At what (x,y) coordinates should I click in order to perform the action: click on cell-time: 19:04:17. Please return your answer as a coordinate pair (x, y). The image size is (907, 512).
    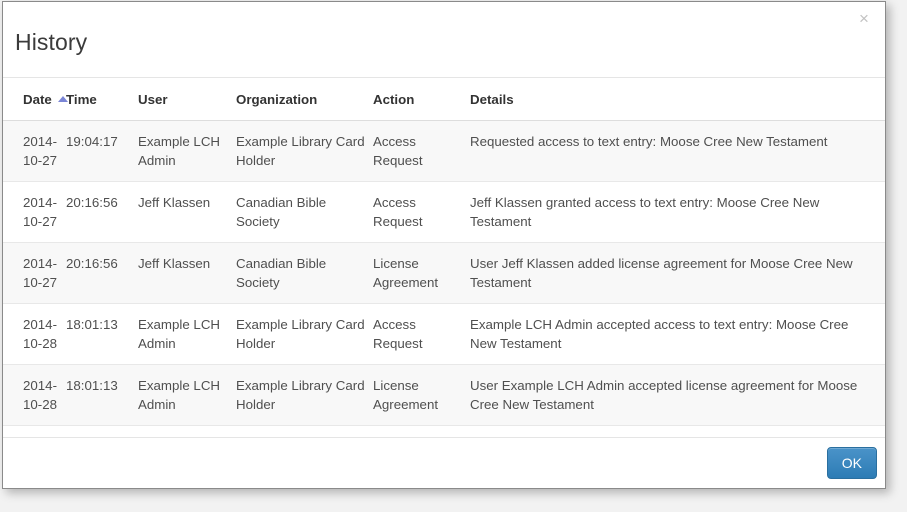
    Looking at the image, I should click on (102, 151).